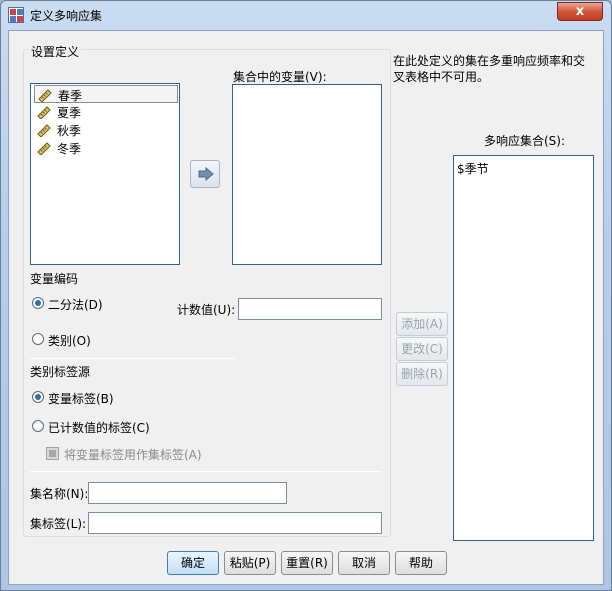 The width and height of the screenshot is (612, 591). What do you see at coordinates (306, 15) in the screenshot?
I see `title-bar: 定义多响应集 x` at bounding box center [306, 15].